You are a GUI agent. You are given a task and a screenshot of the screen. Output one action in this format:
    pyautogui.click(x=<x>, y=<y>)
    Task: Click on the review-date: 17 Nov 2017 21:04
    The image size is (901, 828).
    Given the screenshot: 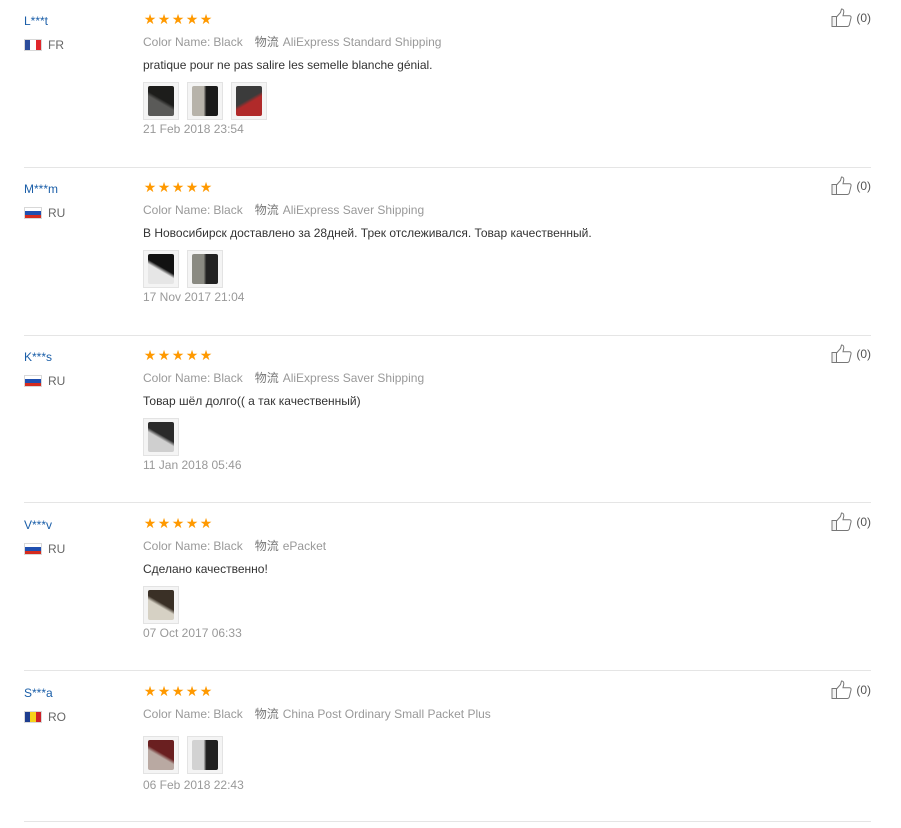 What is the action you would take?
    pyautogui.click(x=194, y=297)
    